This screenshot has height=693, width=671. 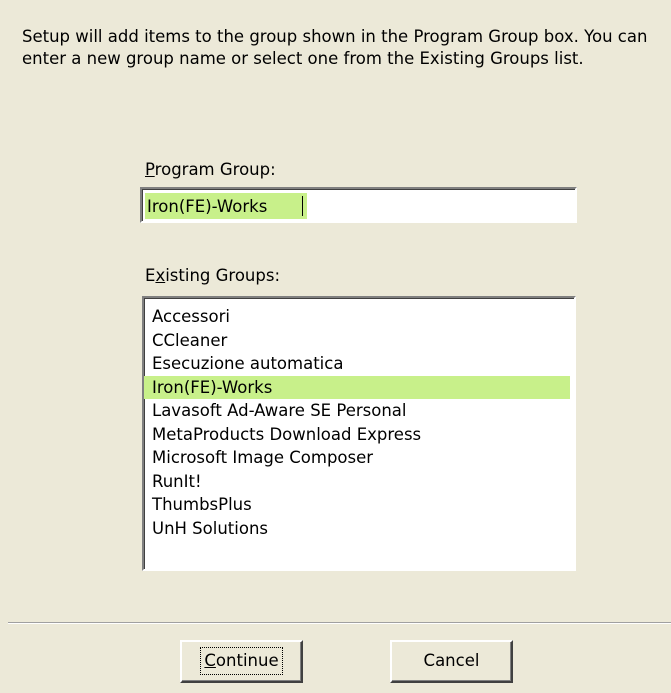 What do you see at coordinates (359, 529) in the screenshot?
I see `list-item: UnH Solutions` at bounding box center [359, 529].